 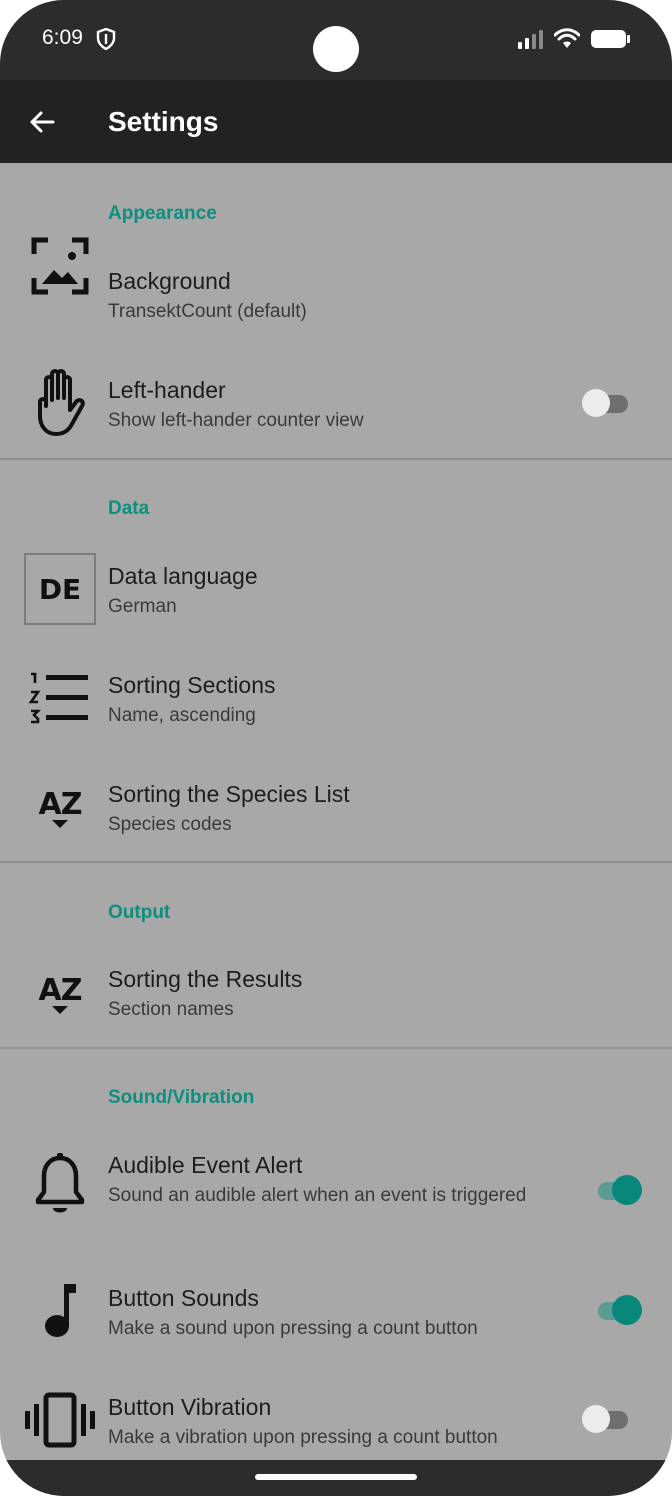 I want to click on hand-icon, so click(x=60, y=402).